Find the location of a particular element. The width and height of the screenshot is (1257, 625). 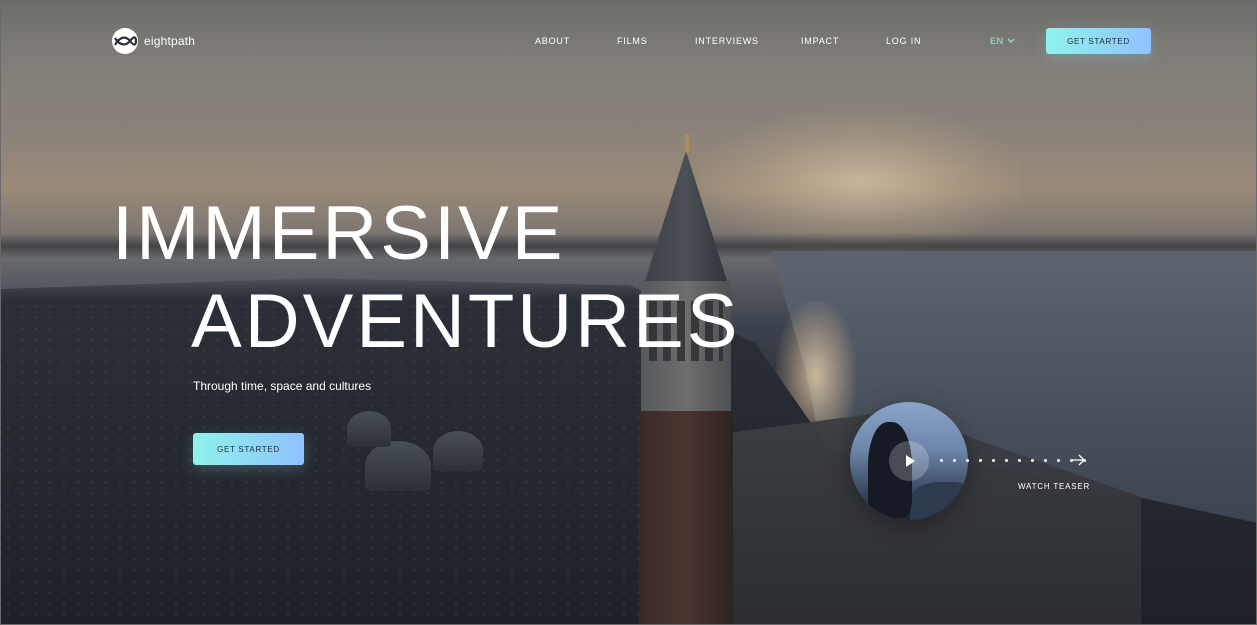

nav-get-started-button: GET STARTED is located at coordinates (1098, 41).